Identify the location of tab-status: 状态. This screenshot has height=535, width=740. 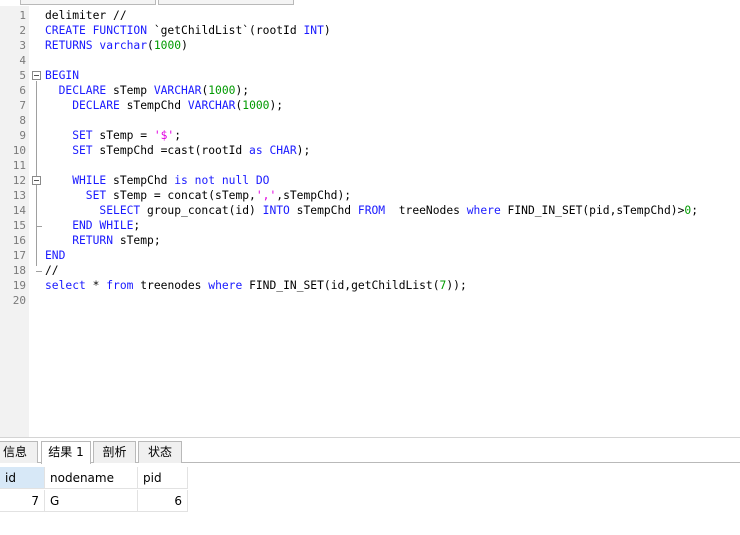
(160, 452).